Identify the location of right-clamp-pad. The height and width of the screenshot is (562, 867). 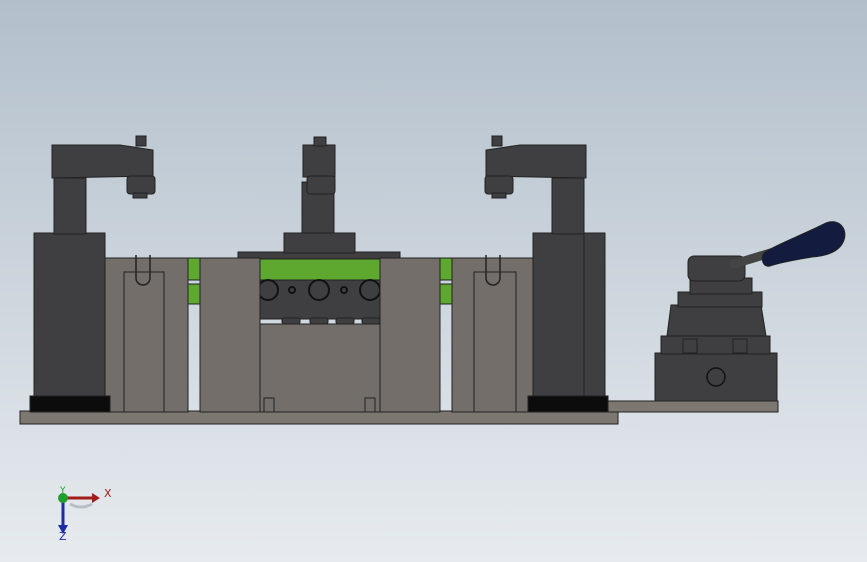
(568, 404).